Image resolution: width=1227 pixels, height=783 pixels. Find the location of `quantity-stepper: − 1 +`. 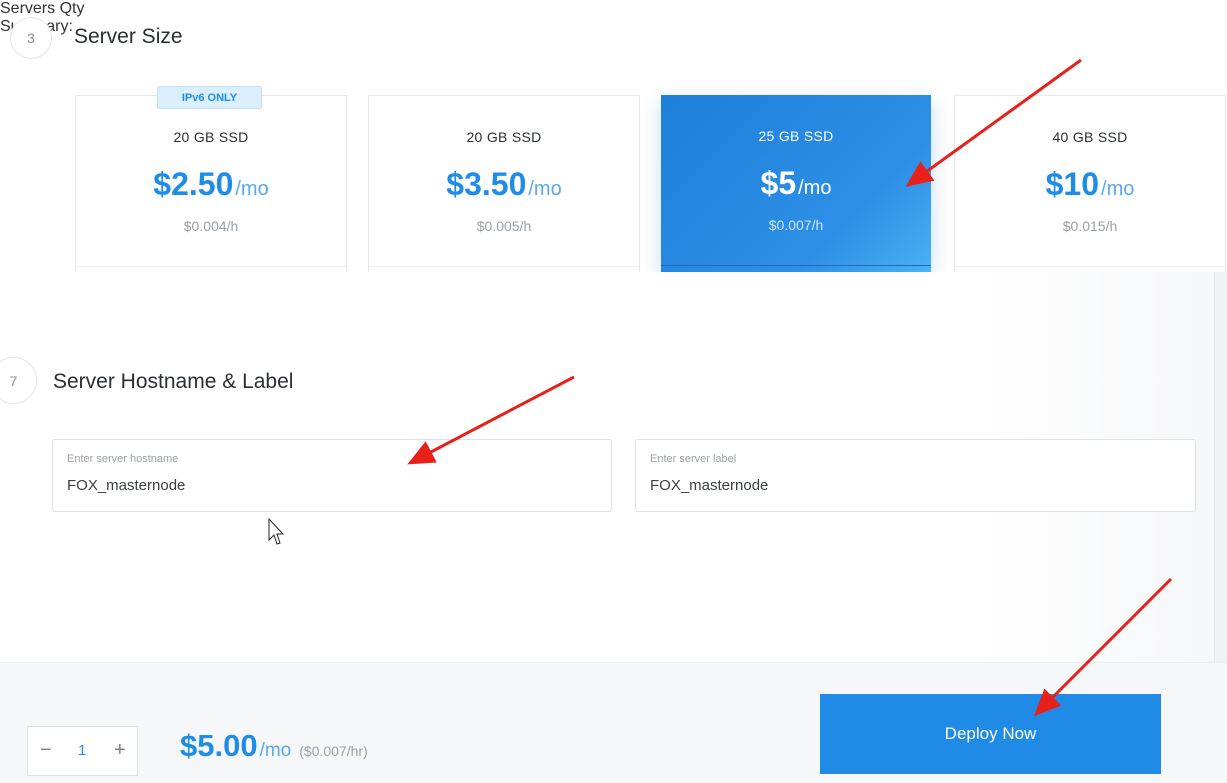

quantity-stepper: − 1 + is located at coordinates (82, 751).